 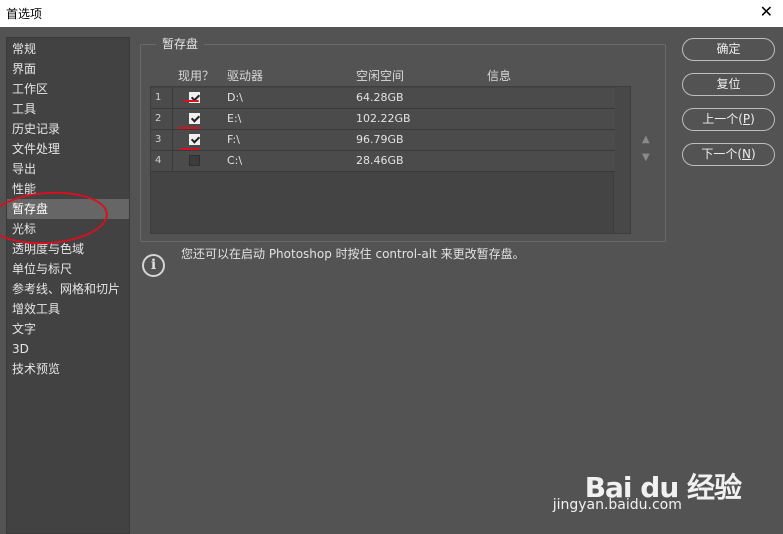 What do you see at coordinates (728, 84) in the screenshot?
I see `reset-button: 复位` at bounding box center [728, 84].